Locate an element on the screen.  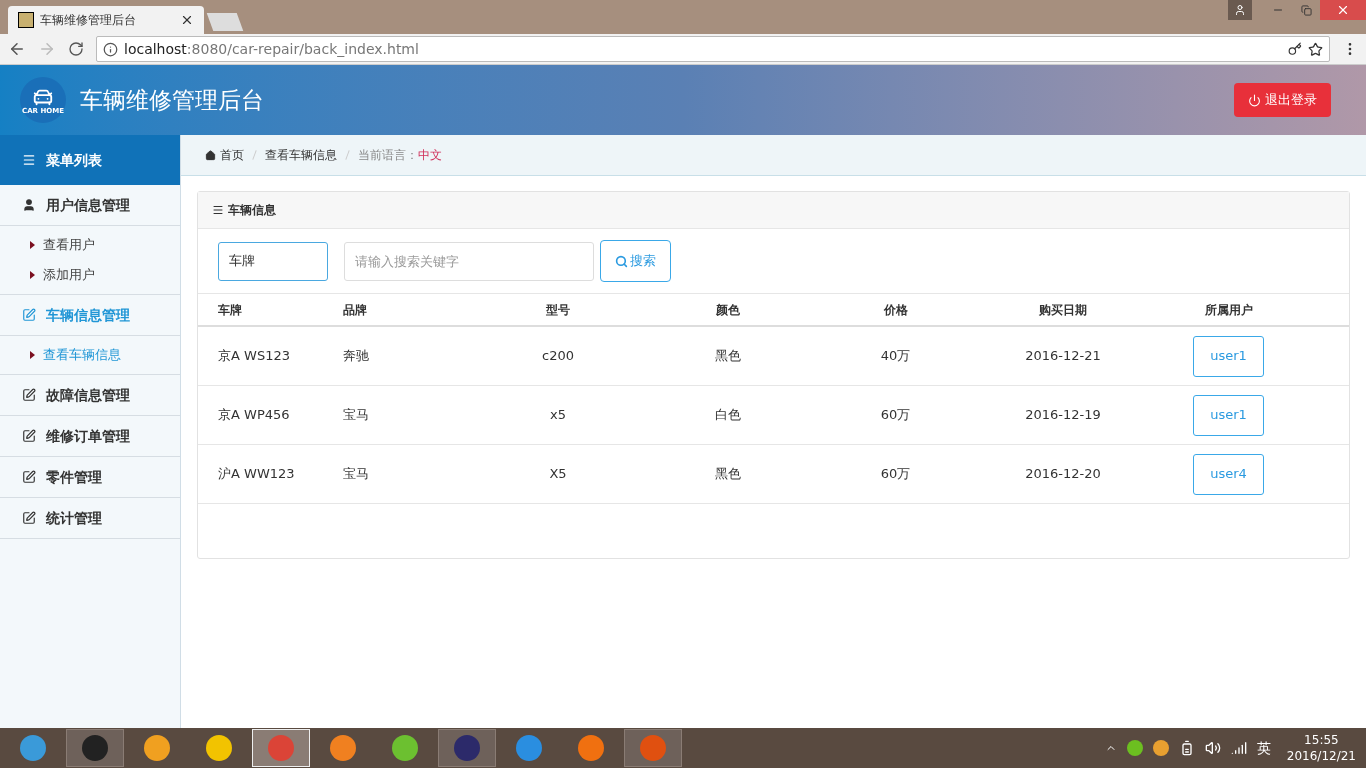
column-header: 价格 is located at coordinates (895, 310).